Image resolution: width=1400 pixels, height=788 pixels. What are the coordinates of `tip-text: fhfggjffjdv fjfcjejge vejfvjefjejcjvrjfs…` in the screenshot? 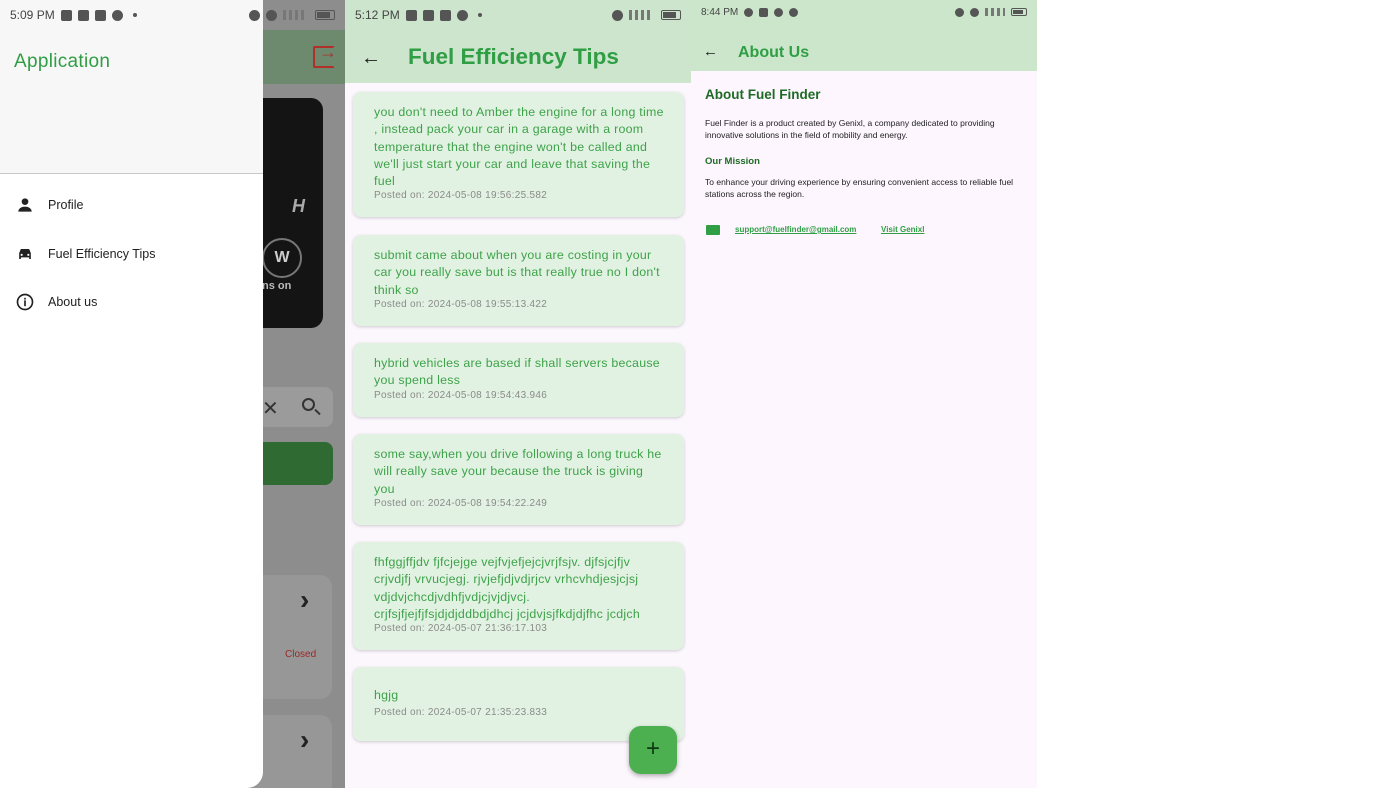 It's located at (507, 588).